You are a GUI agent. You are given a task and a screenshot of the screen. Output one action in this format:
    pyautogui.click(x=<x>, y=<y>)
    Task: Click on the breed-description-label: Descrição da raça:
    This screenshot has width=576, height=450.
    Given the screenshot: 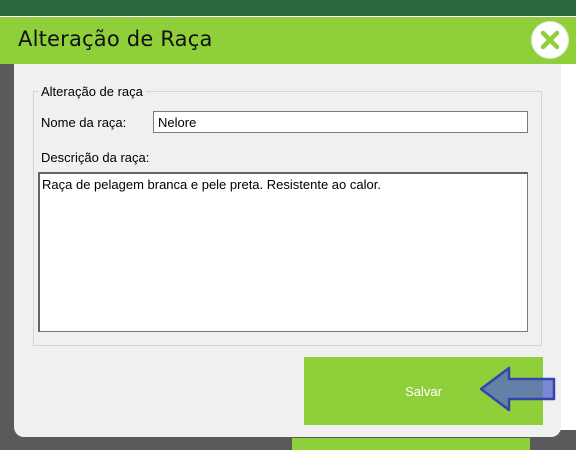 What is the action you would take?
    pyautogui.click(x=95, y=157)
    